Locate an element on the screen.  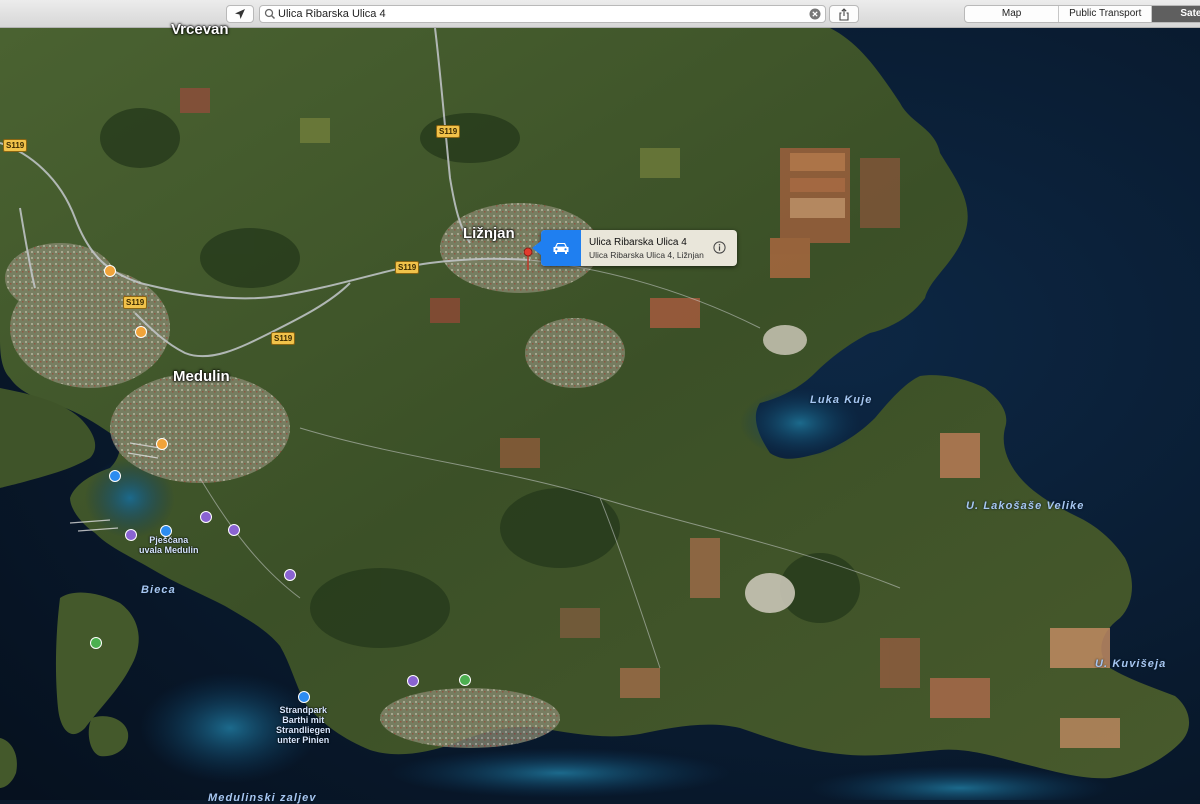
label-medulin: Medulin is located at coordinates (201, 376).